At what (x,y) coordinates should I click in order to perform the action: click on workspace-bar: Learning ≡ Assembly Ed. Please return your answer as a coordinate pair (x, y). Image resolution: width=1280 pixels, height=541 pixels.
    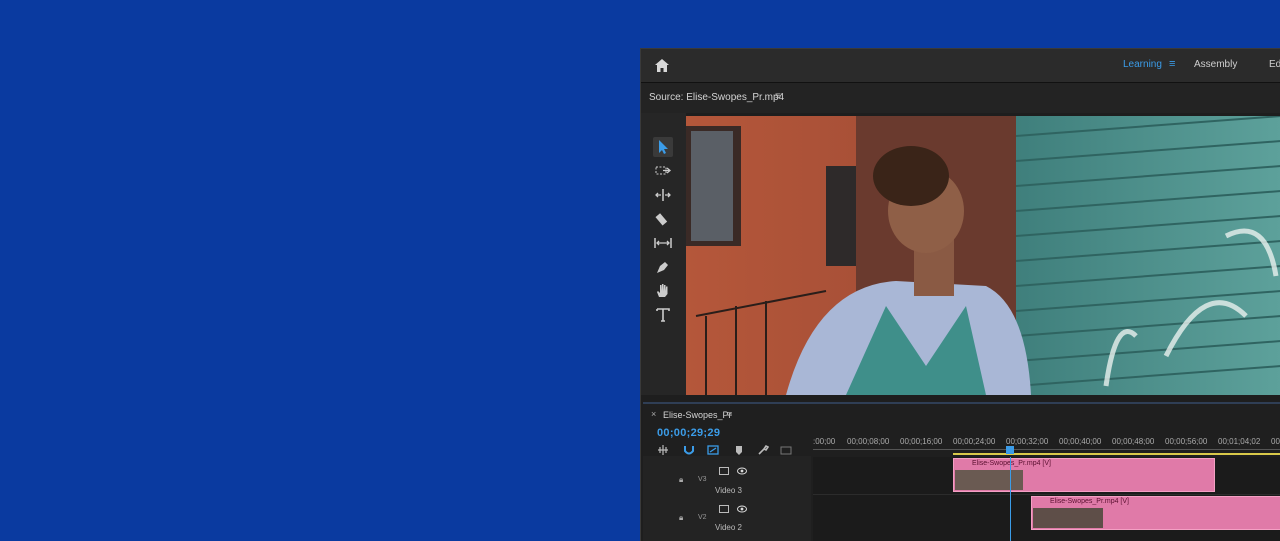
    Looking at the image, I should click on (960, 66).